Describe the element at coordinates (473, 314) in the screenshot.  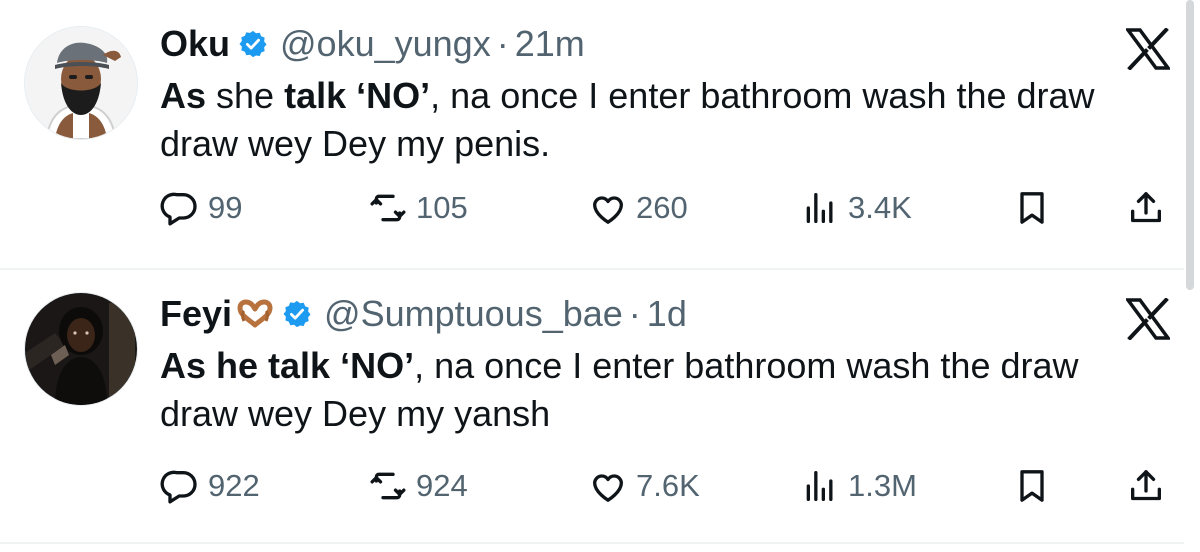
I see `user-handle: @Sumptuous_bae` at that location.